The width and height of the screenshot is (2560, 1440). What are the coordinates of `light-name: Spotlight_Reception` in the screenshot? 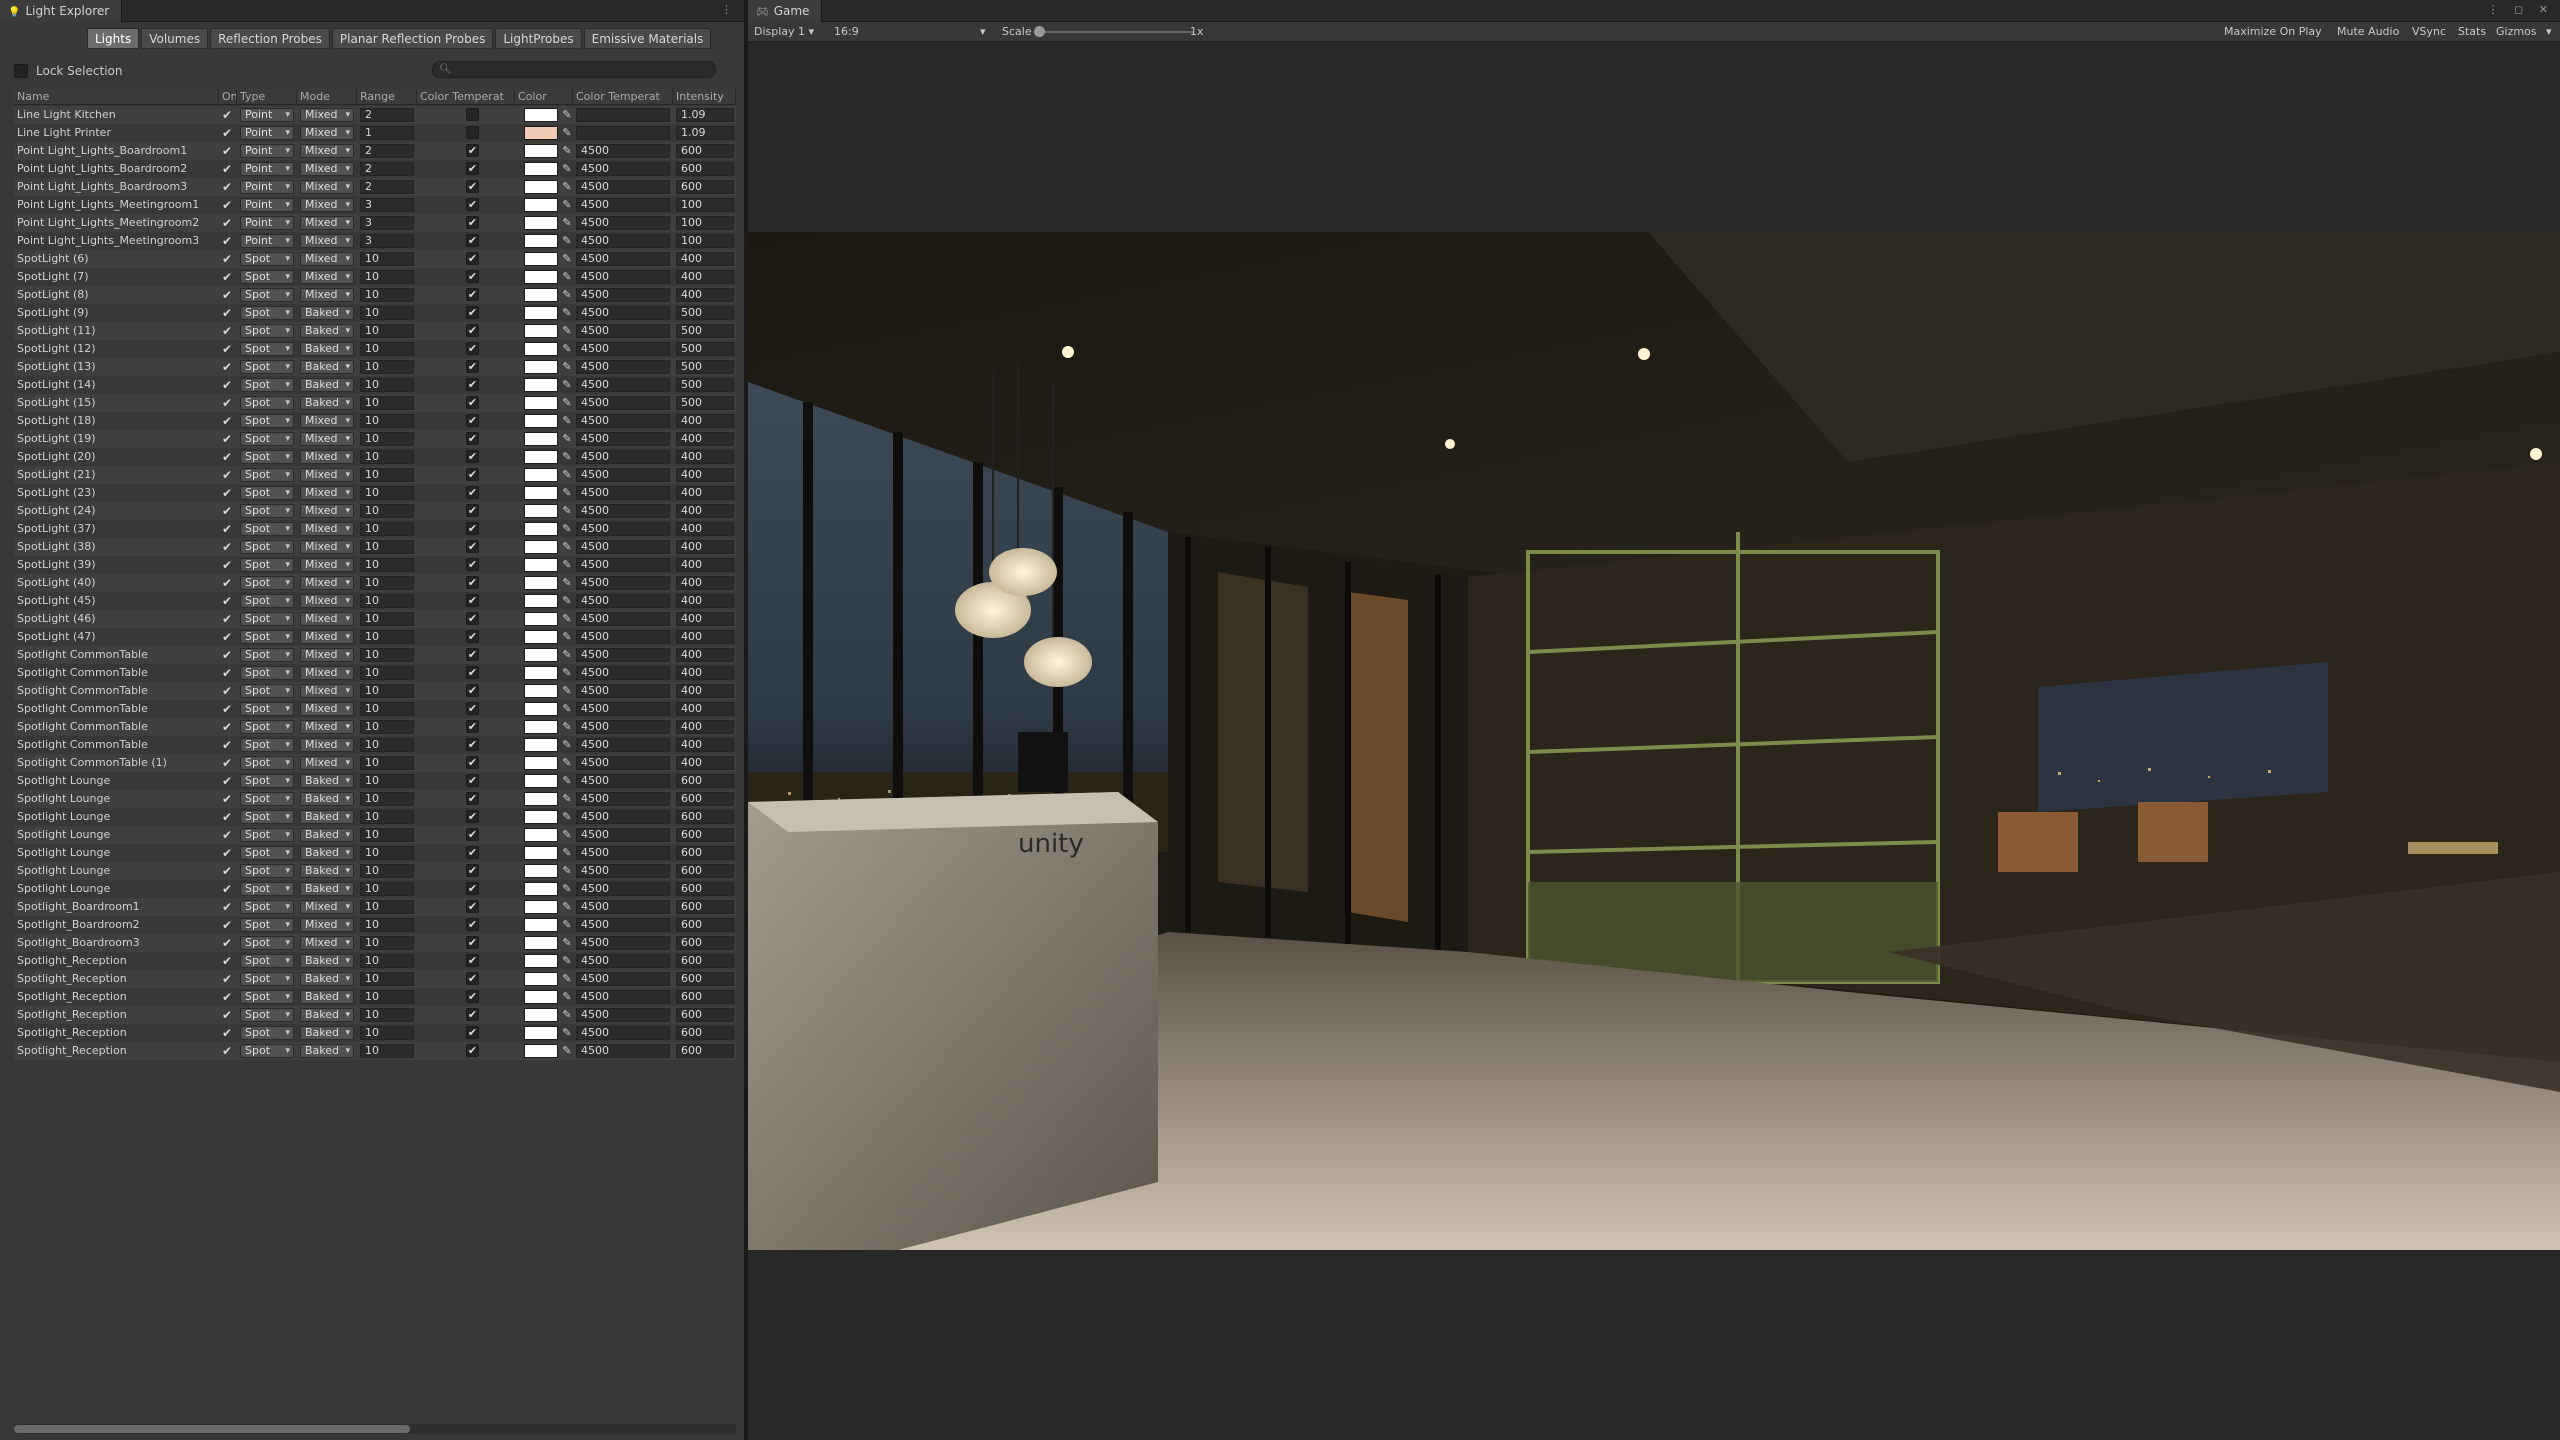 It's located at (117, 1015).